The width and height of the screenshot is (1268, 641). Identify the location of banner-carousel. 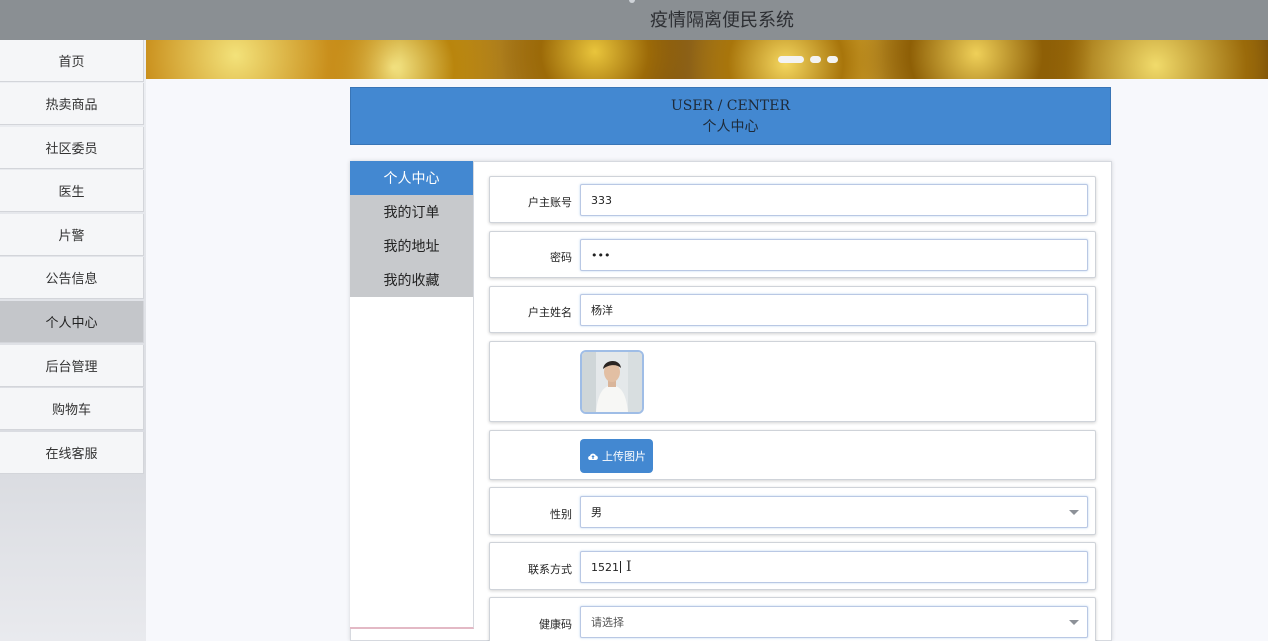
(707, 59).